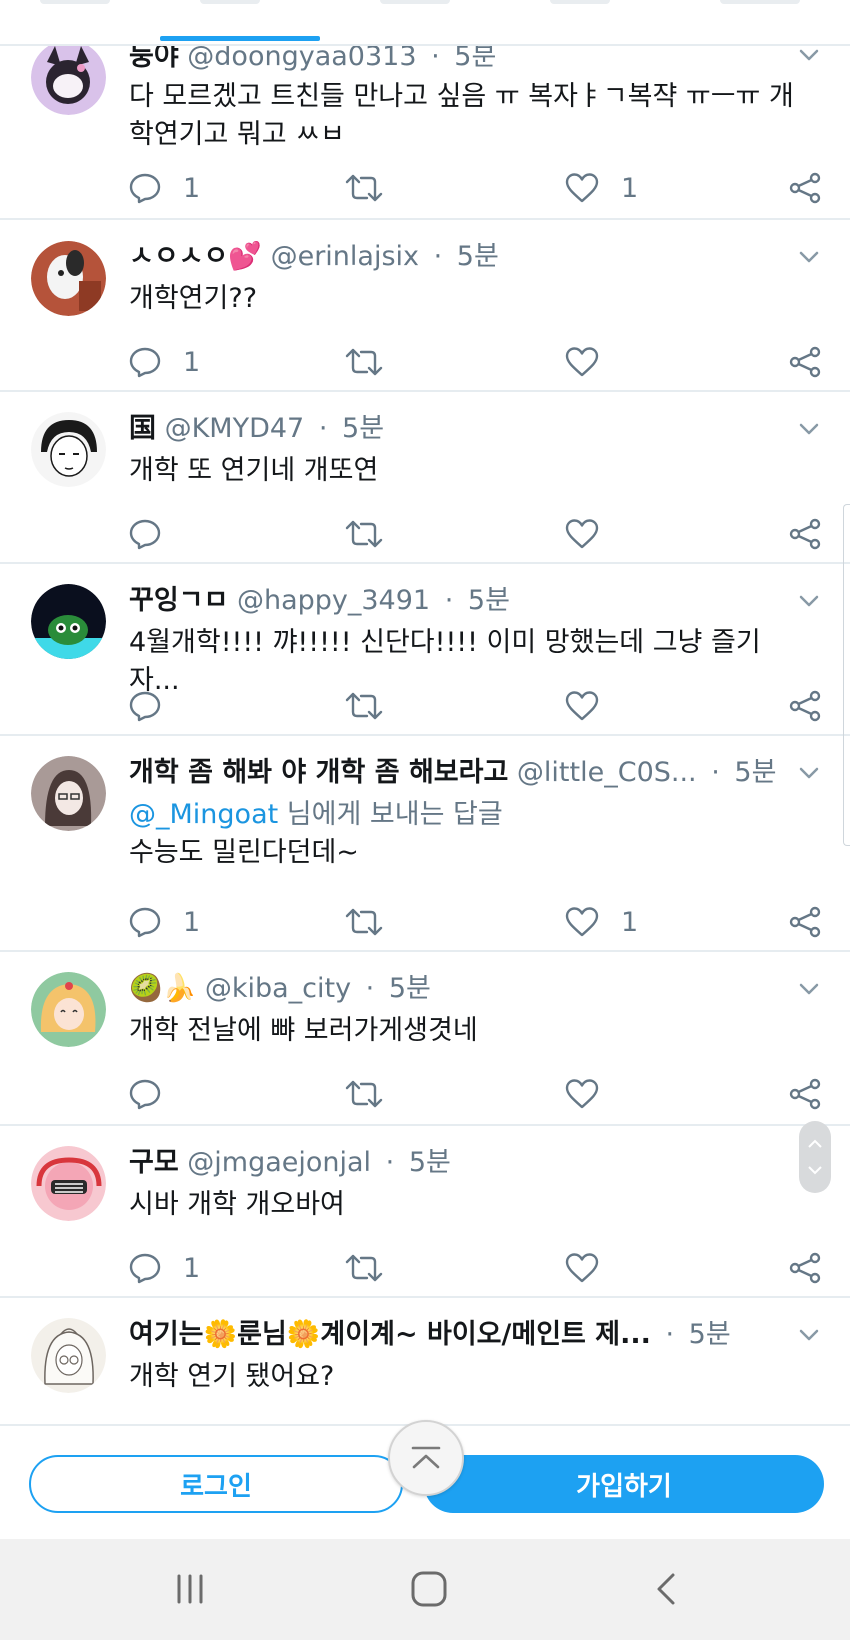 This screenshot has height=1640, width=850. I want to click on scroll-to-top-icon, so click(426, 1457).